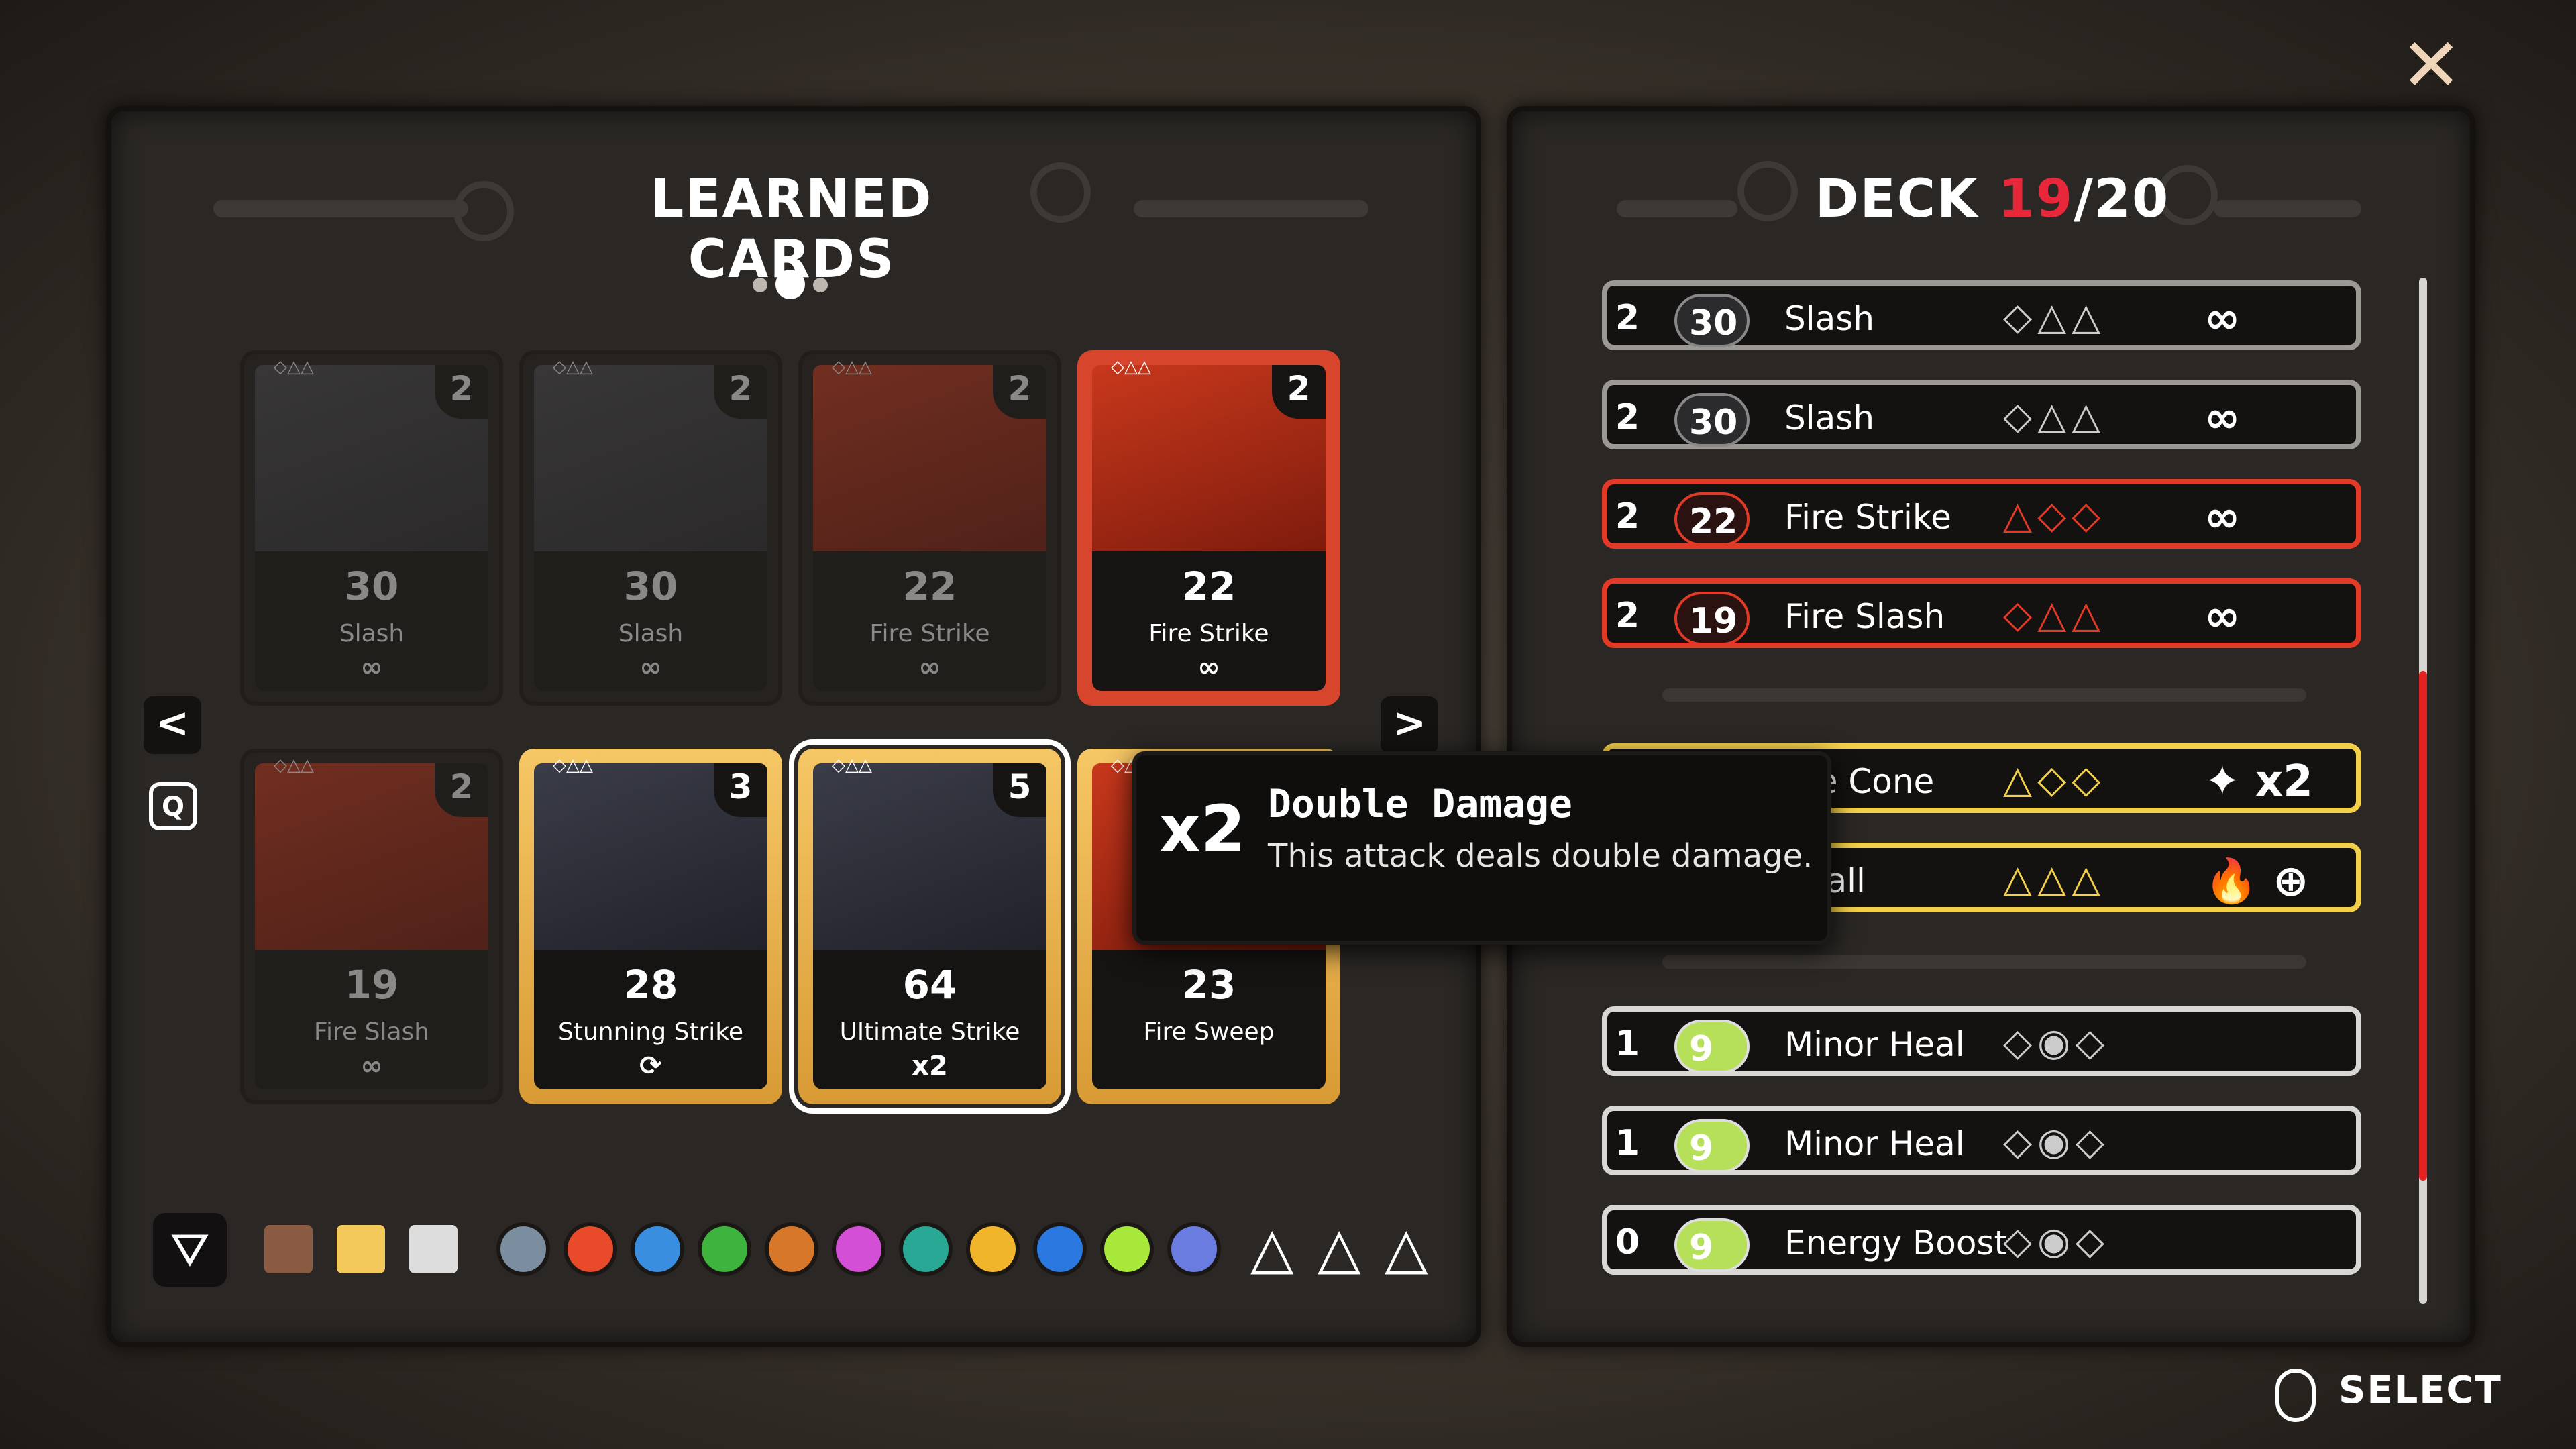 Image resolution: width=2576 pixels, height=1449 pixels. Describe the element at coordinates (1194, 1249) in the screenshot. I see `star-icon` at that location.